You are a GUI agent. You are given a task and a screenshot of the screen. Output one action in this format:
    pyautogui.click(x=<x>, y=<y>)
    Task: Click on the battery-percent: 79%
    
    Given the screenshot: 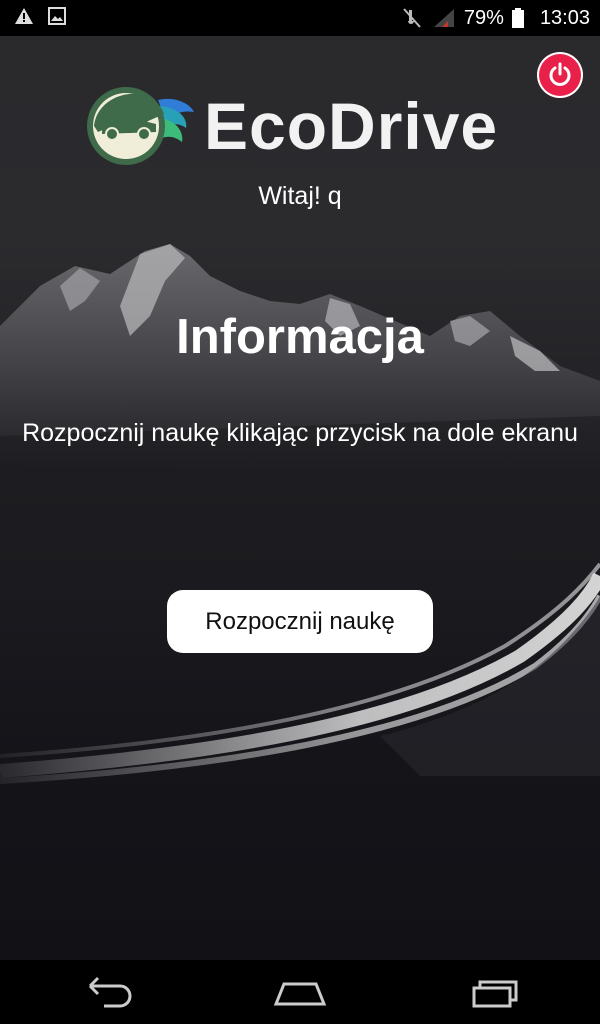 What is the action you would take?
    pyautogui.click(x=483, y=17)
    